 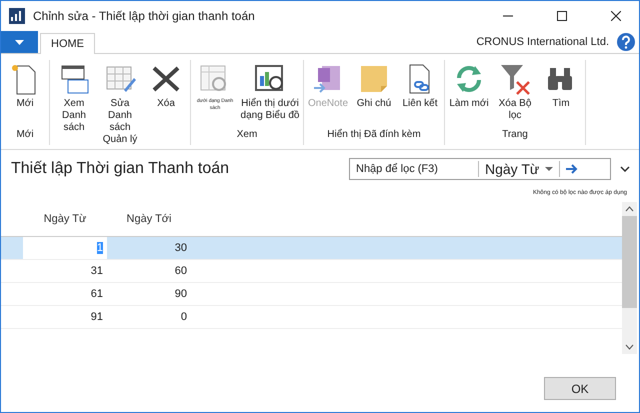 I want to click on table-cell-text: 30, so click(x=181, y=248).